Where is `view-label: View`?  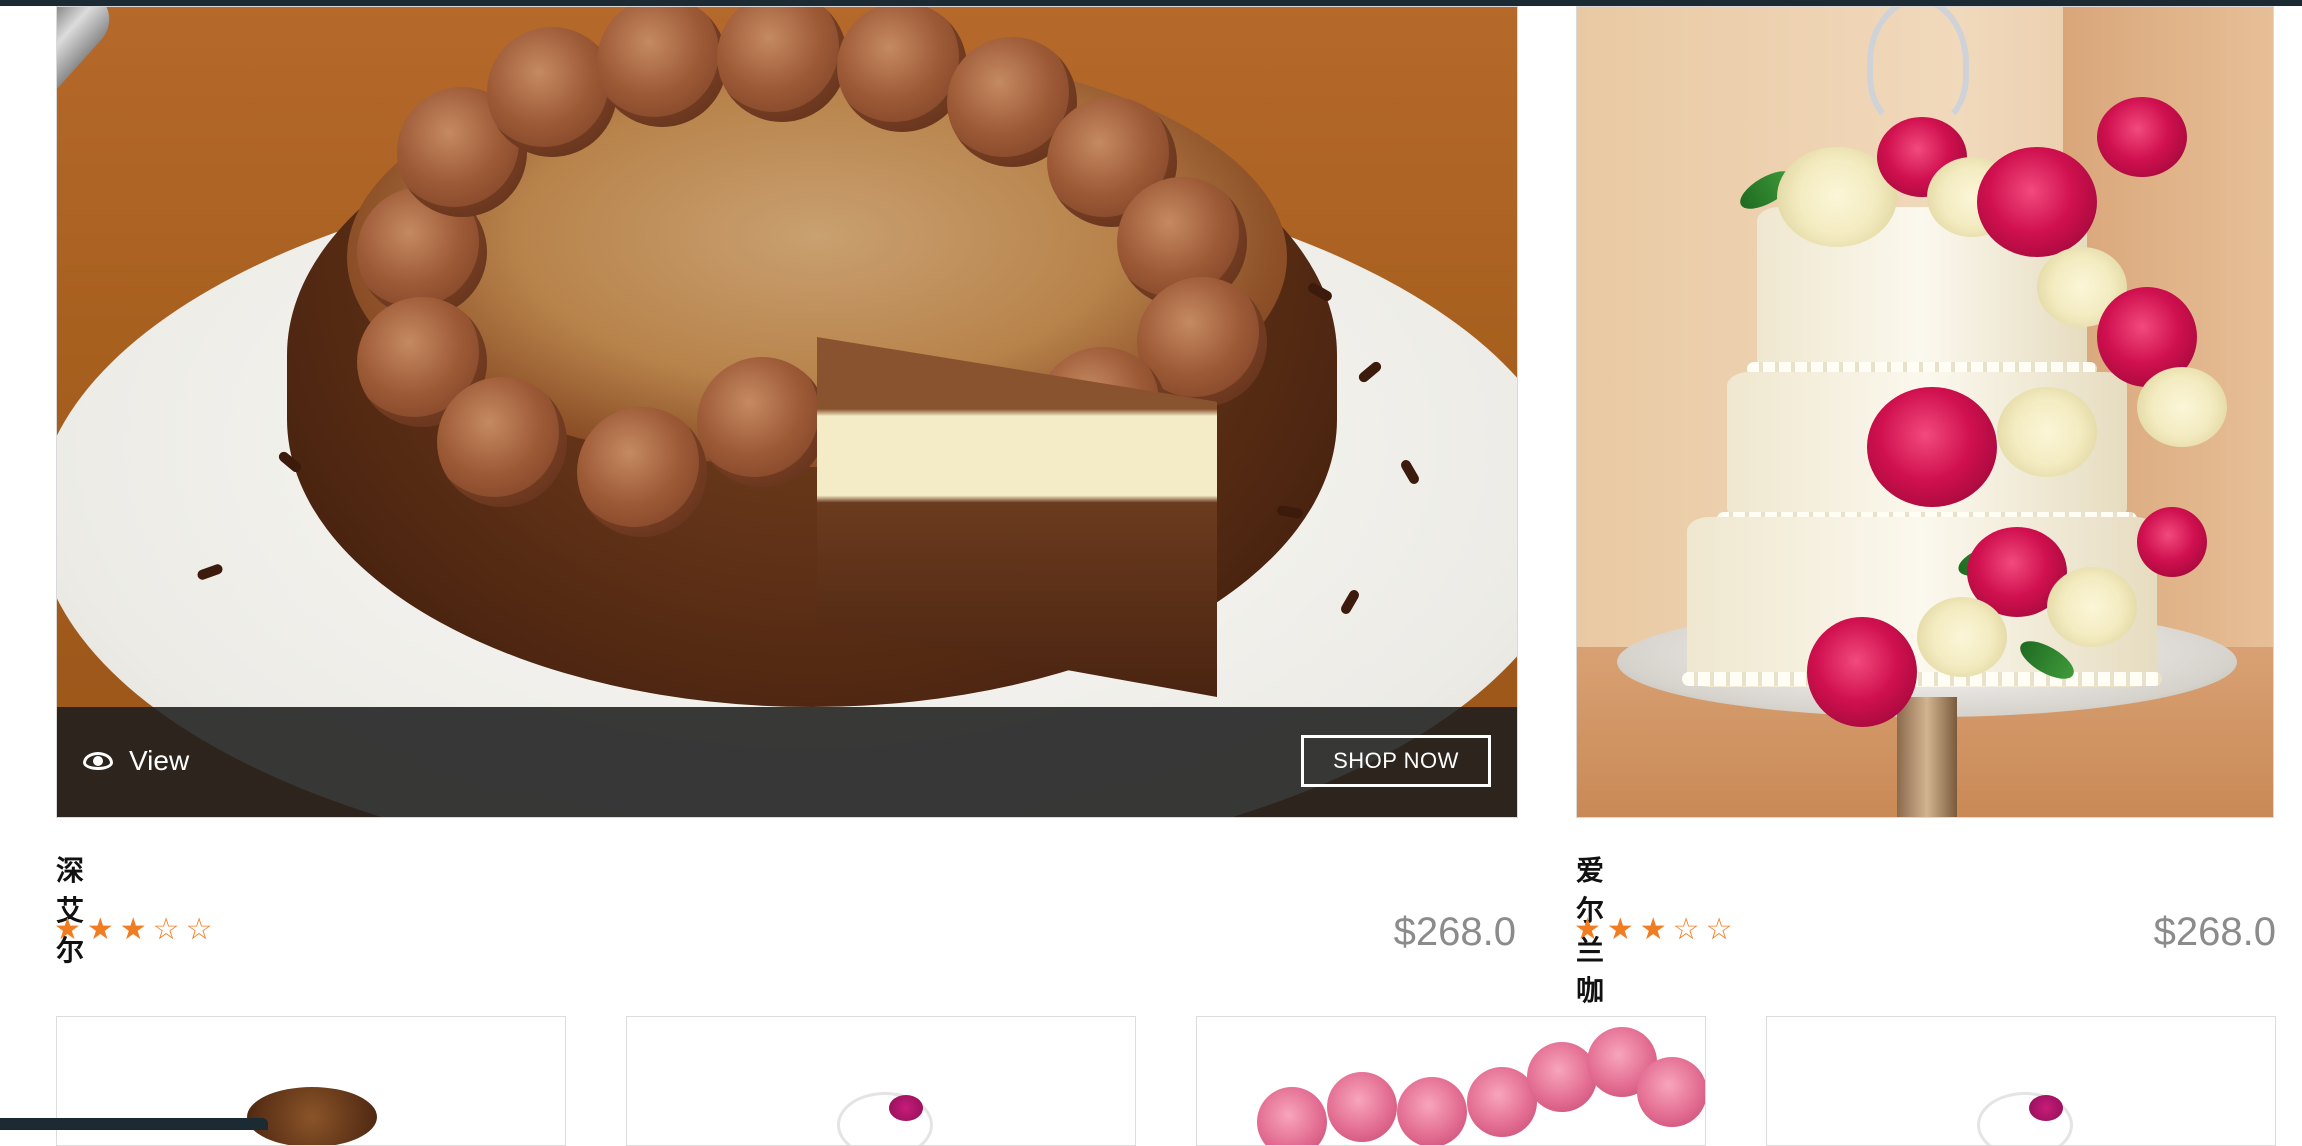 view-label: View is located at coordinates (159, 760).